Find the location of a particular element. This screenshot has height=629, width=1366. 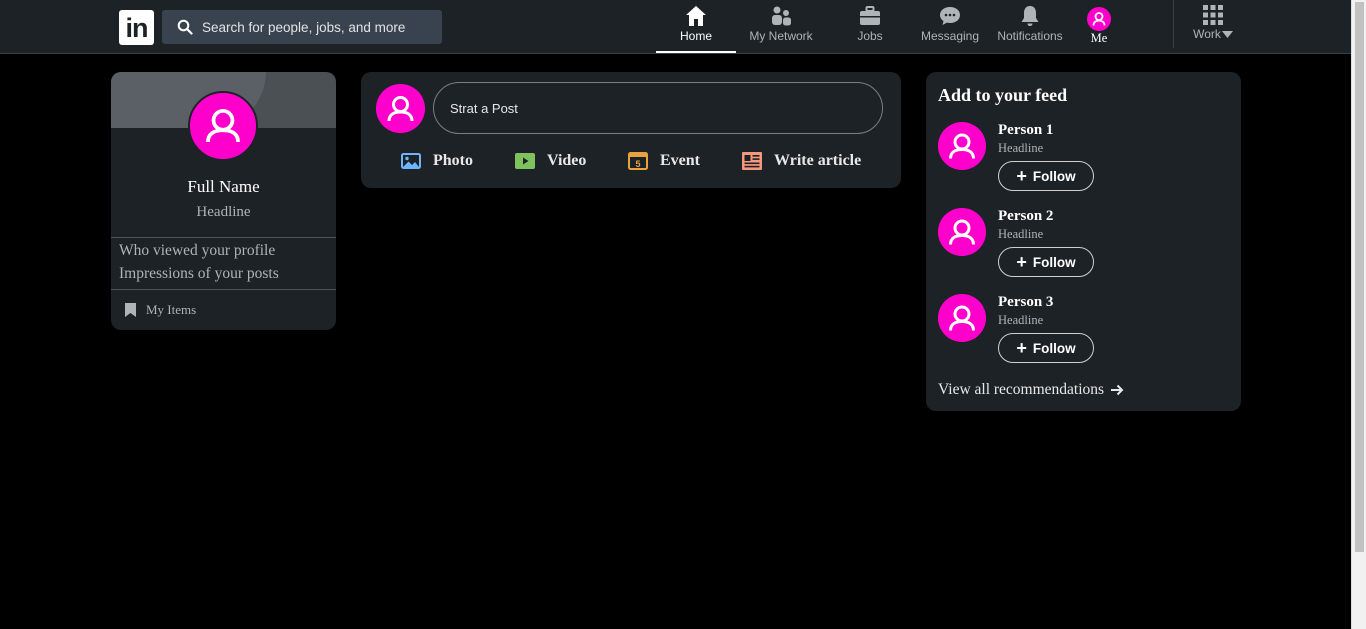

nav-notifications-label: Notifications is located at coordinates (1030, 36).